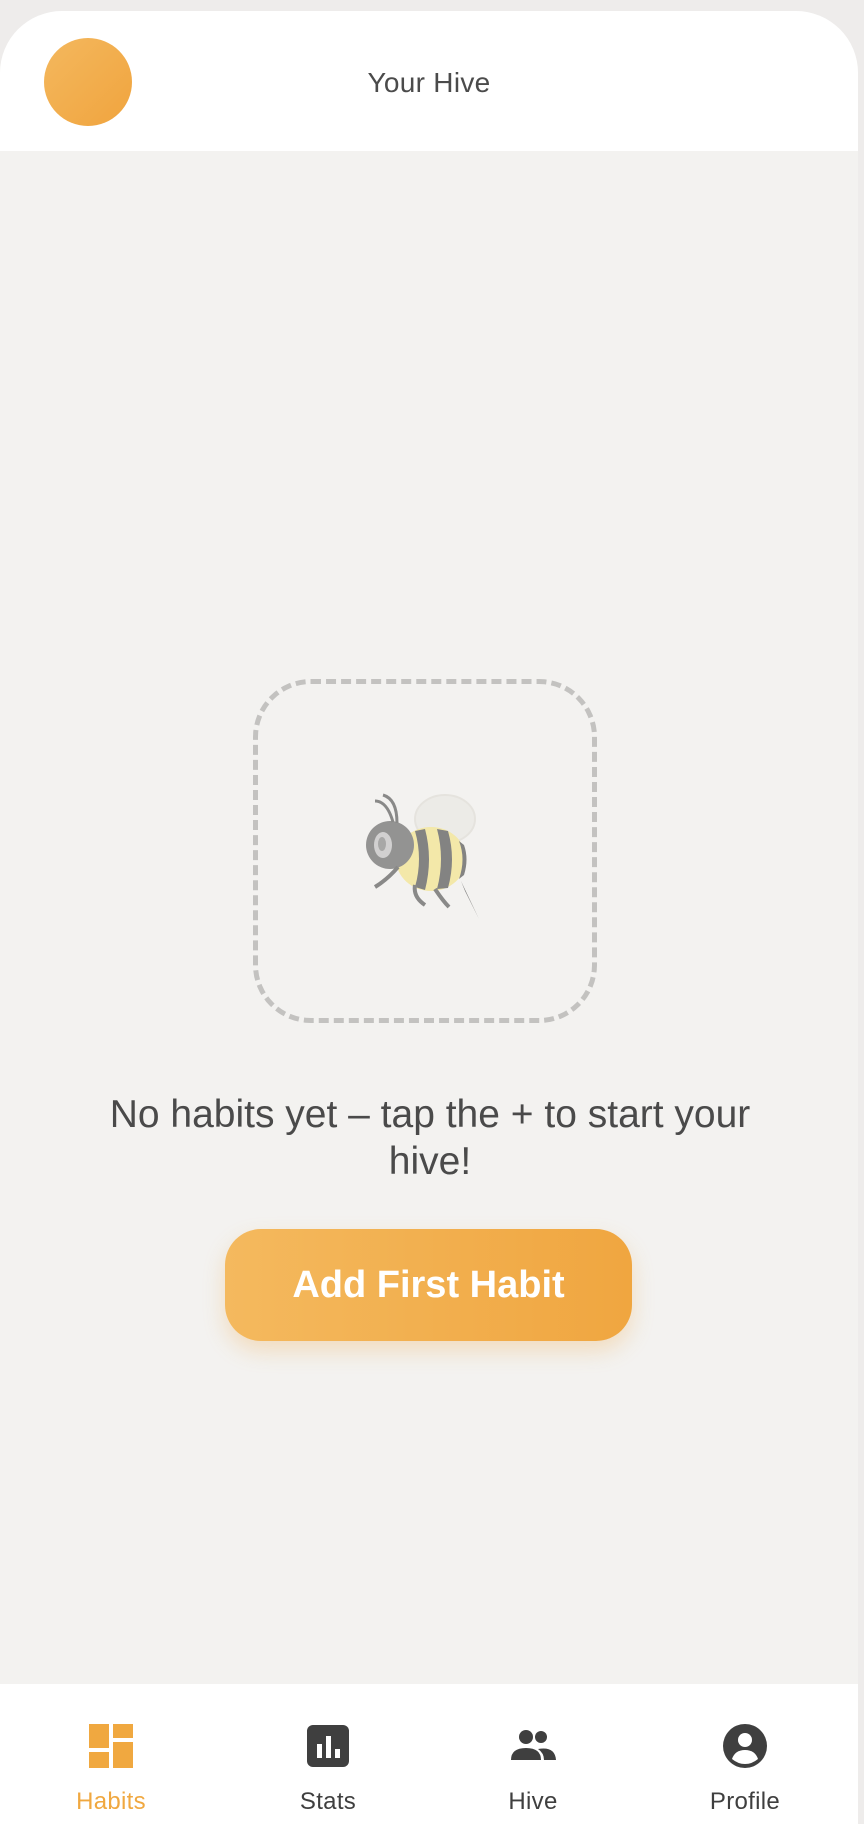  I want to click on nav-label-habits: Habits, so click(111, 1801).